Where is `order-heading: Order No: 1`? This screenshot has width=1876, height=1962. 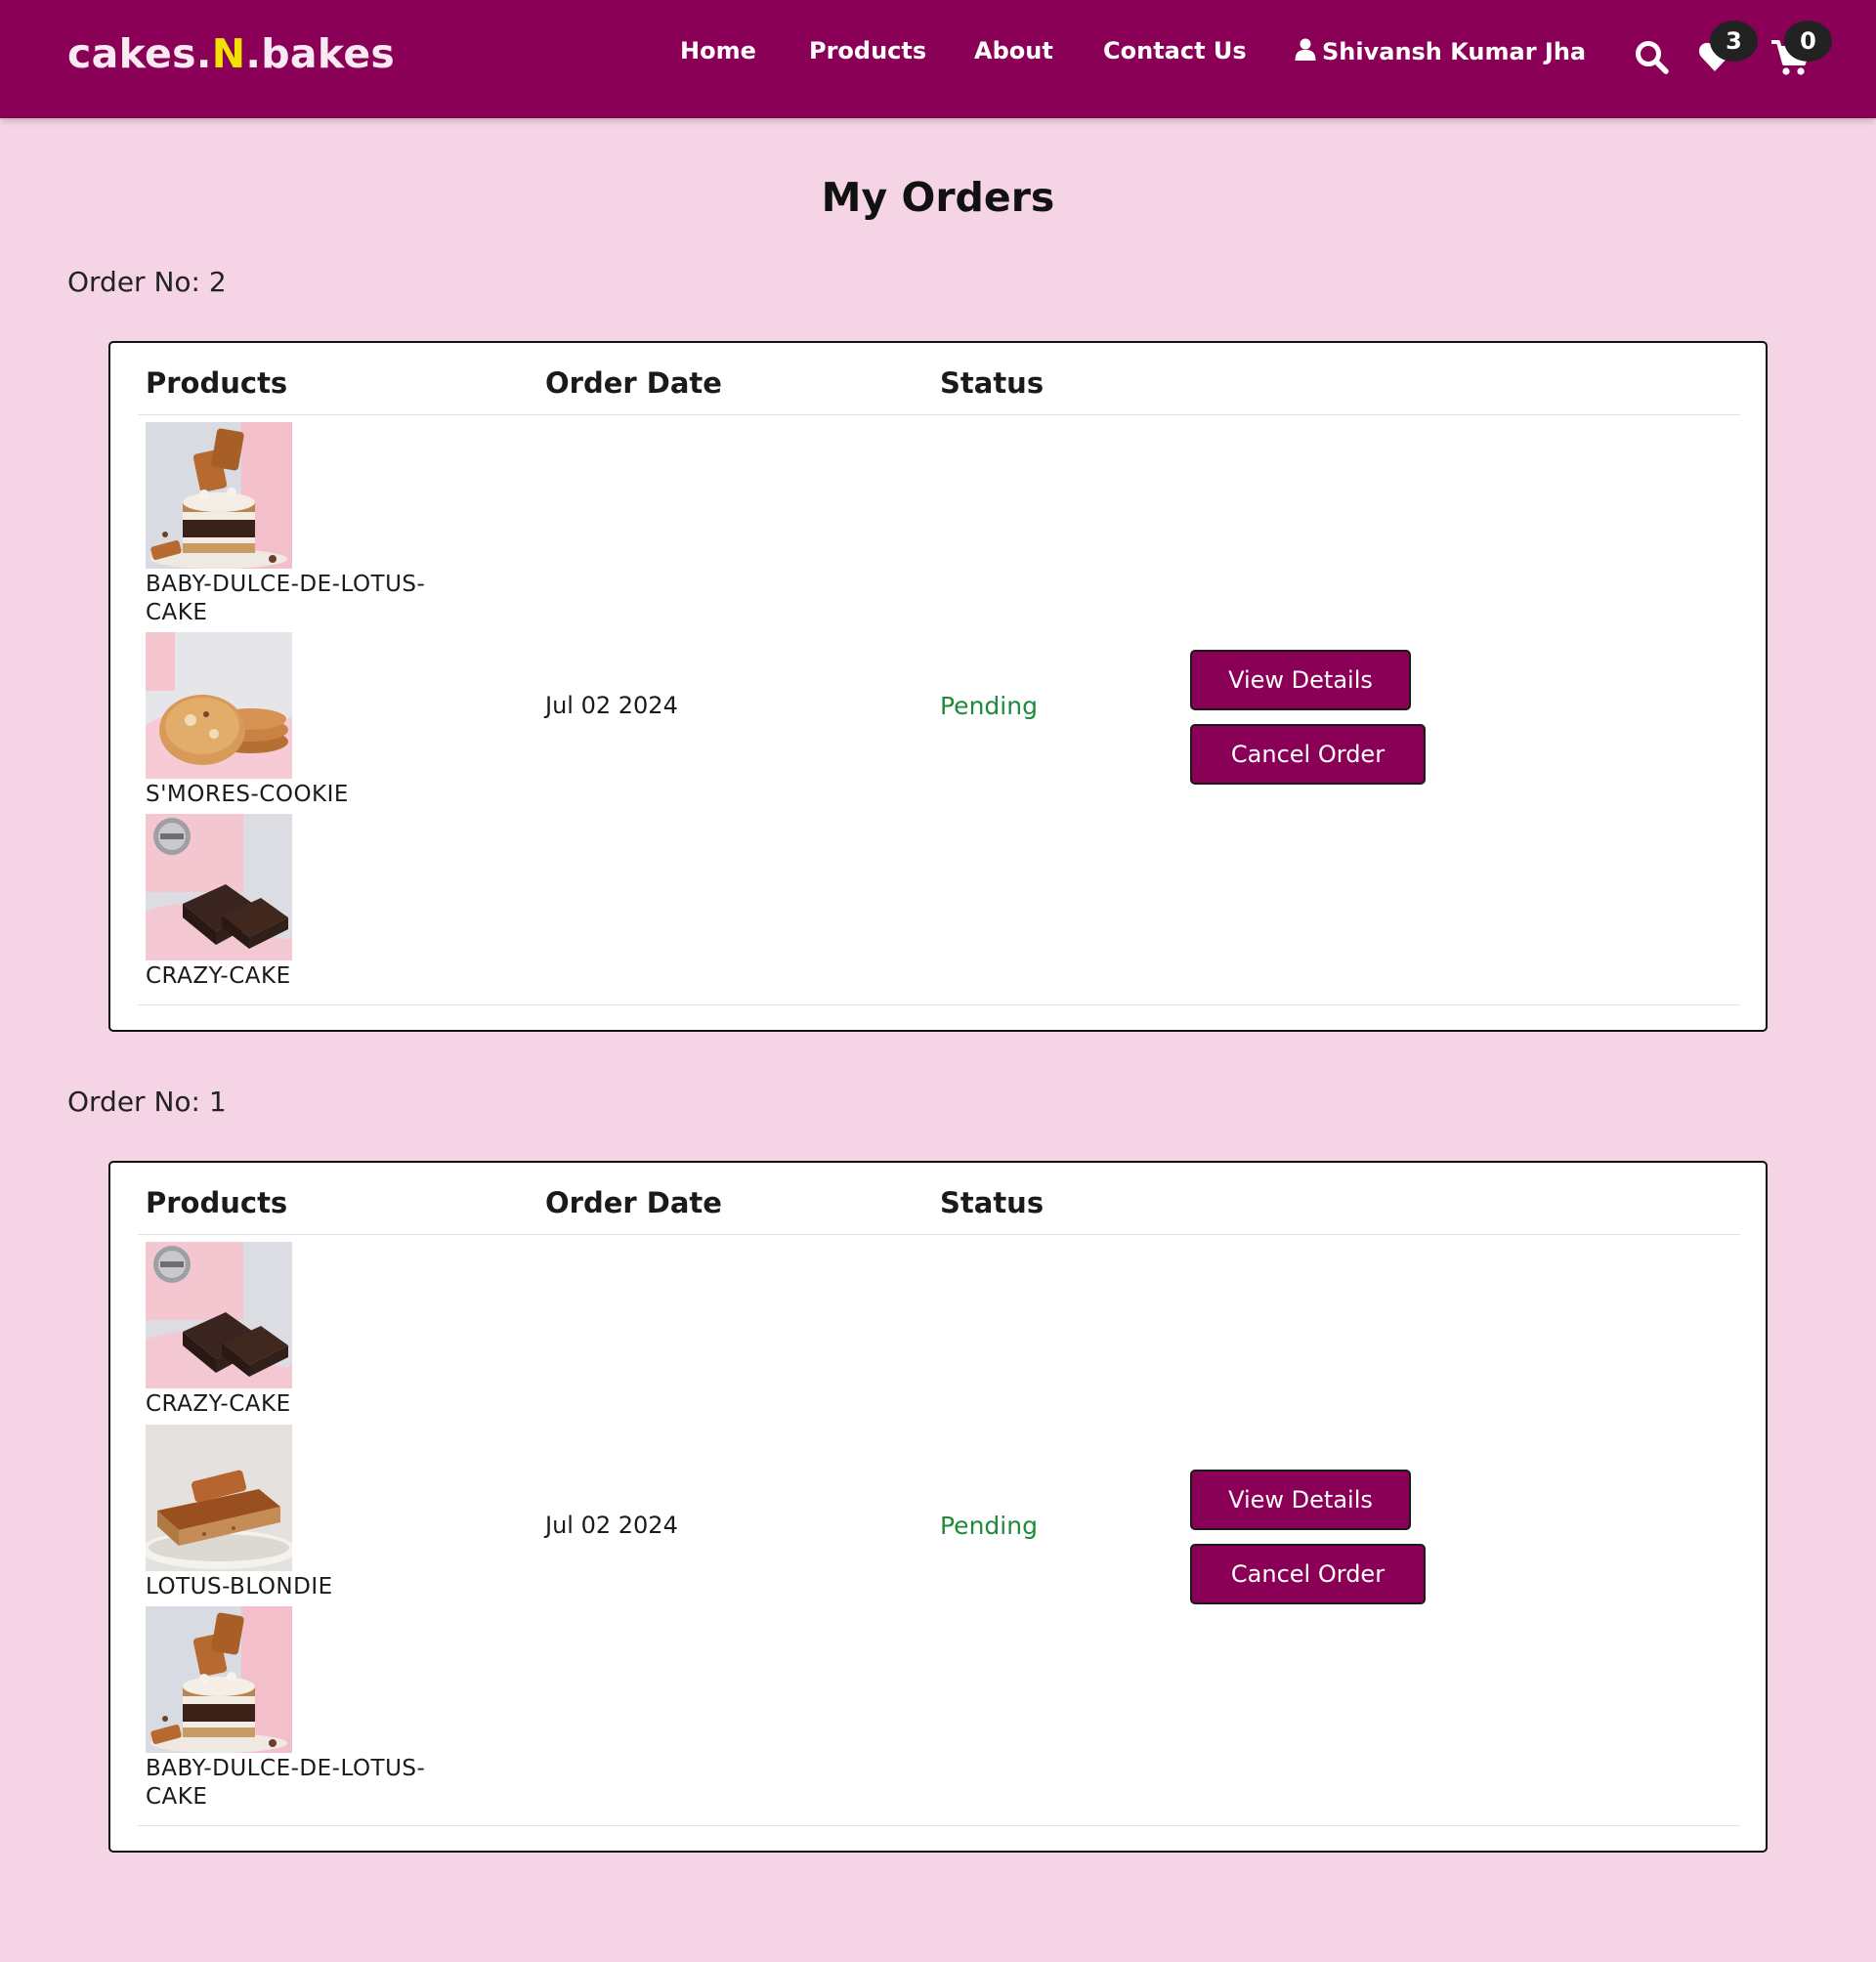 order-heading: Order No: 1 is located at coordinates (147, 1102).